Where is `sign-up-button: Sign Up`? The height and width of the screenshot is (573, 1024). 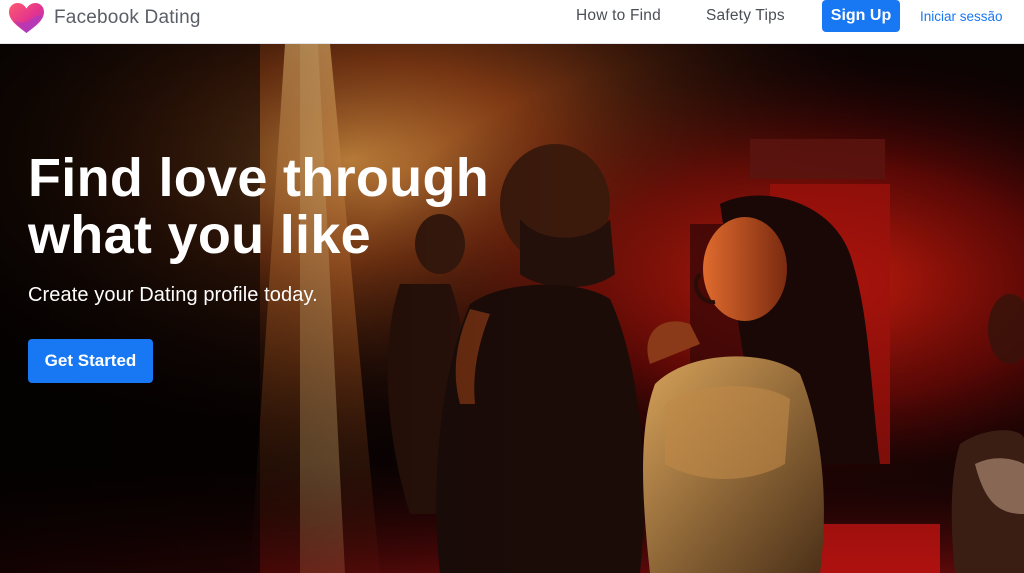 sign-up-button: Sign Up is located at coordinates (861, 16).